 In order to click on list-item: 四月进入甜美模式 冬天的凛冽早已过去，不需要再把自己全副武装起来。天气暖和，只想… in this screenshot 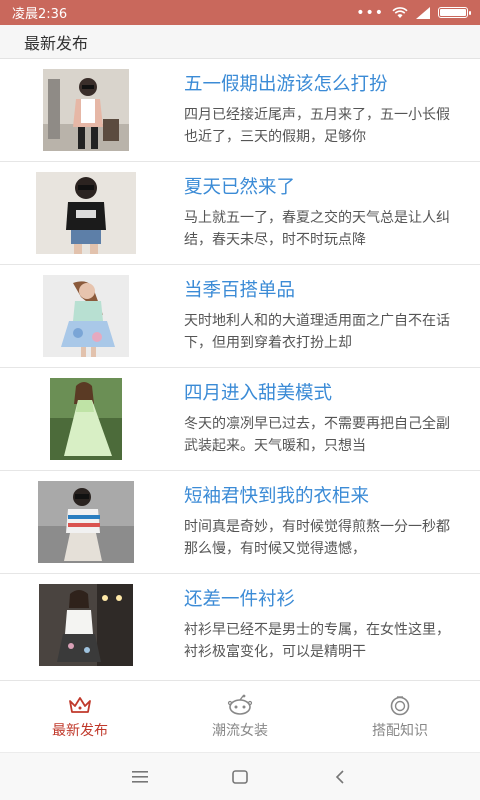, I will do `click(240, 419)`.